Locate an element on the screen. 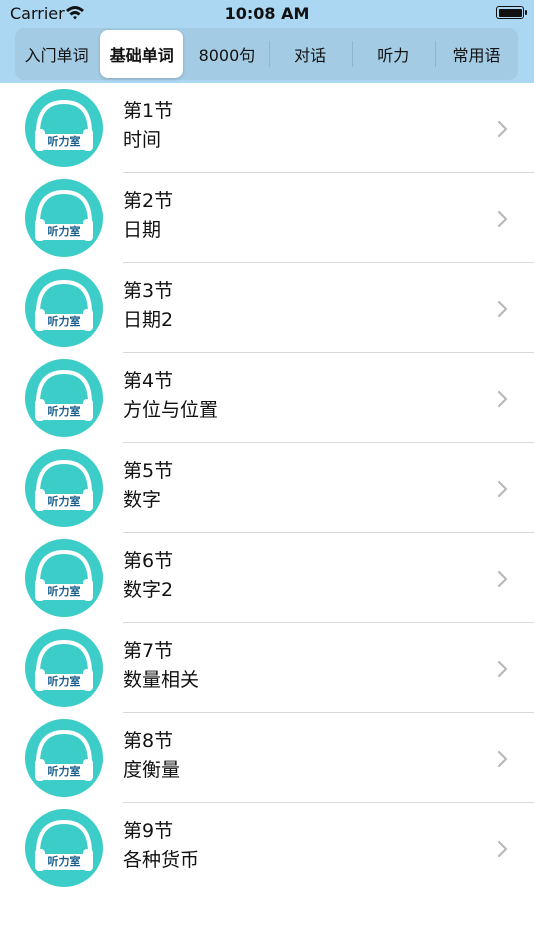 This screenshot has height=950, width=534. lesson-row: 听力室 第9节各种货币 is located at coordinates (267, 848).